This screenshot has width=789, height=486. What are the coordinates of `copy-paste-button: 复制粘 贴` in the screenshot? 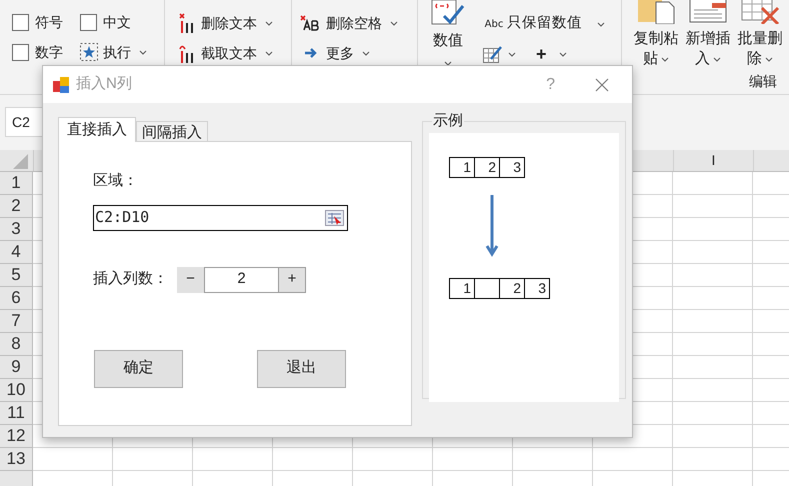 It's located at (656, 34).